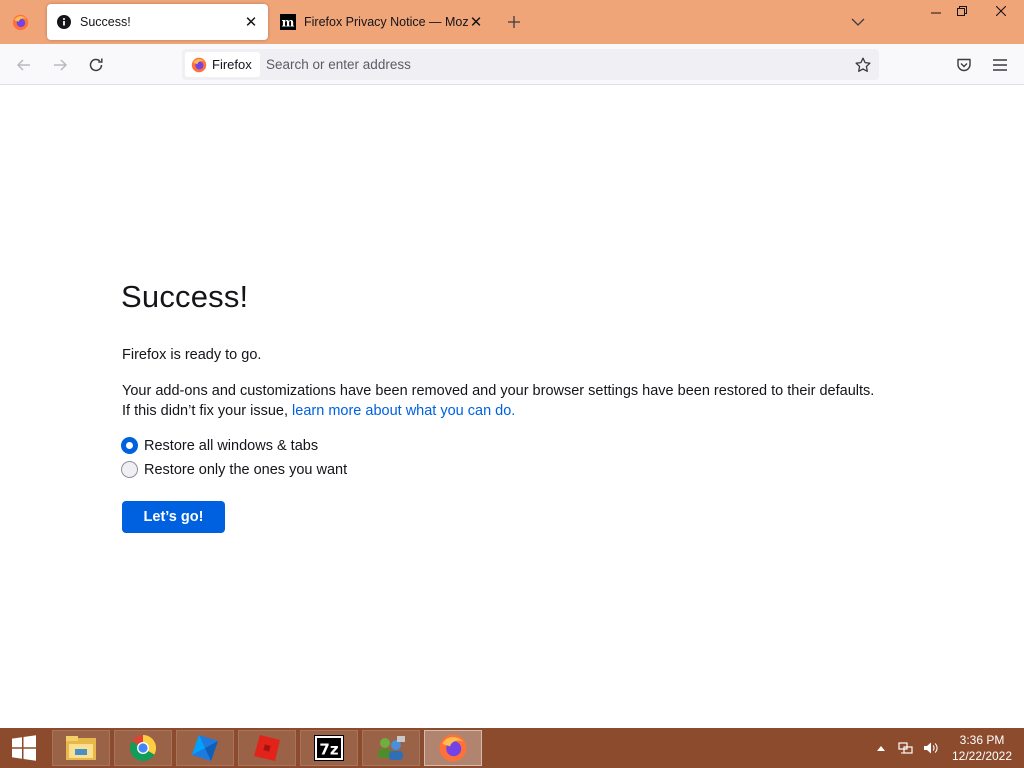  I want to click on taskbar: 7z 3:36 PM 12/22/2022, so click(512, 748).